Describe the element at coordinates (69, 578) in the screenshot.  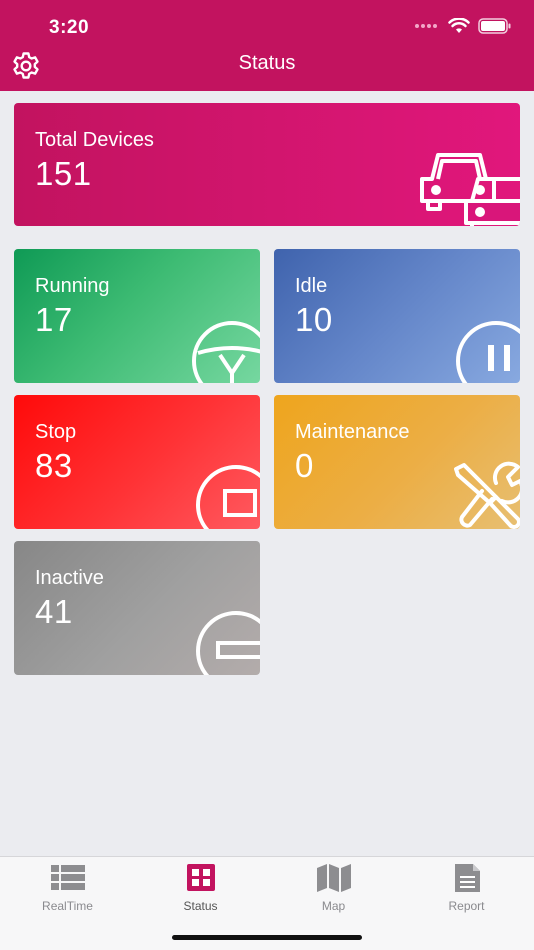
I see `inactive-label: Inactive` at that location.